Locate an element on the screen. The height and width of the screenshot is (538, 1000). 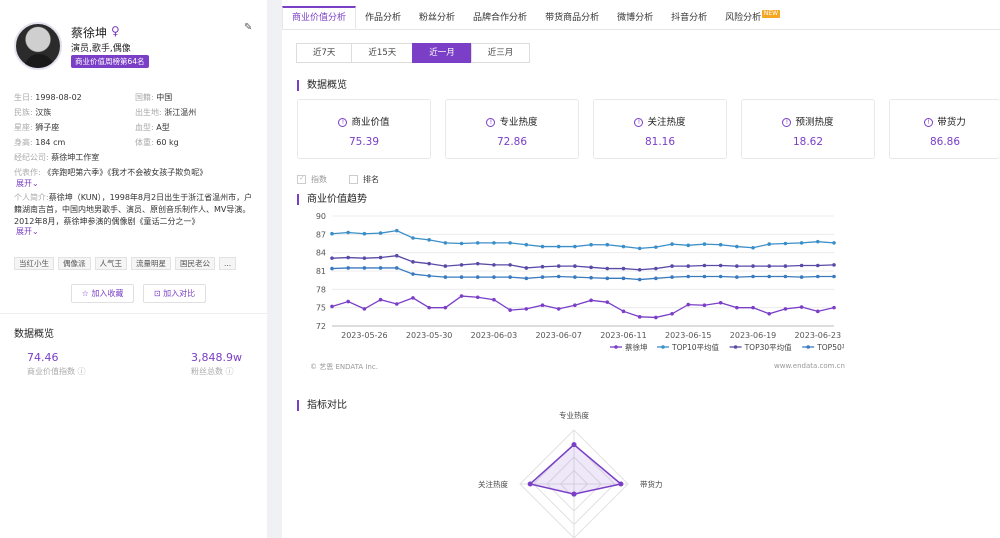
tag: 偶像派 is located at coordinates (74, 263).